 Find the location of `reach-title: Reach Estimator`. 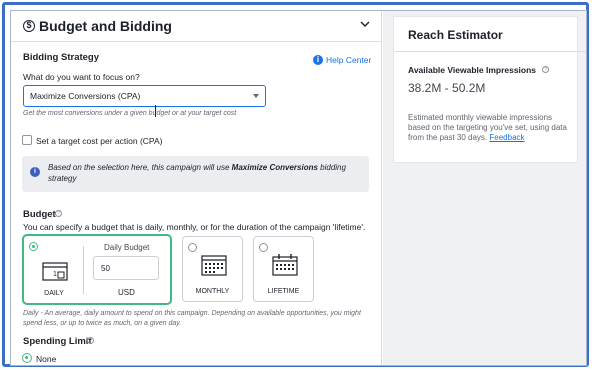

reach-title: Reach Estimator is located at coordinates (455, 35).